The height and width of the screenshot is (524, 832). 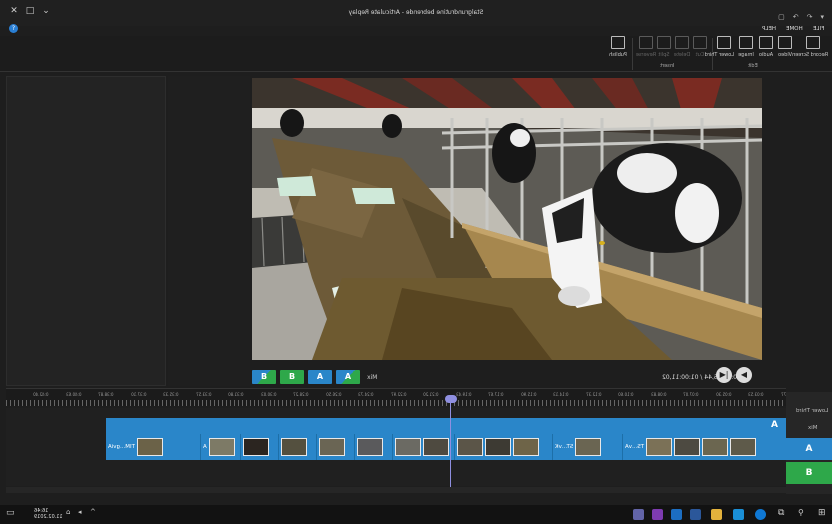 What do you see at coordinates (724, 375) in the screenshot?
I see `next-frame-button: ▶|` at bounding box center [724, 375].